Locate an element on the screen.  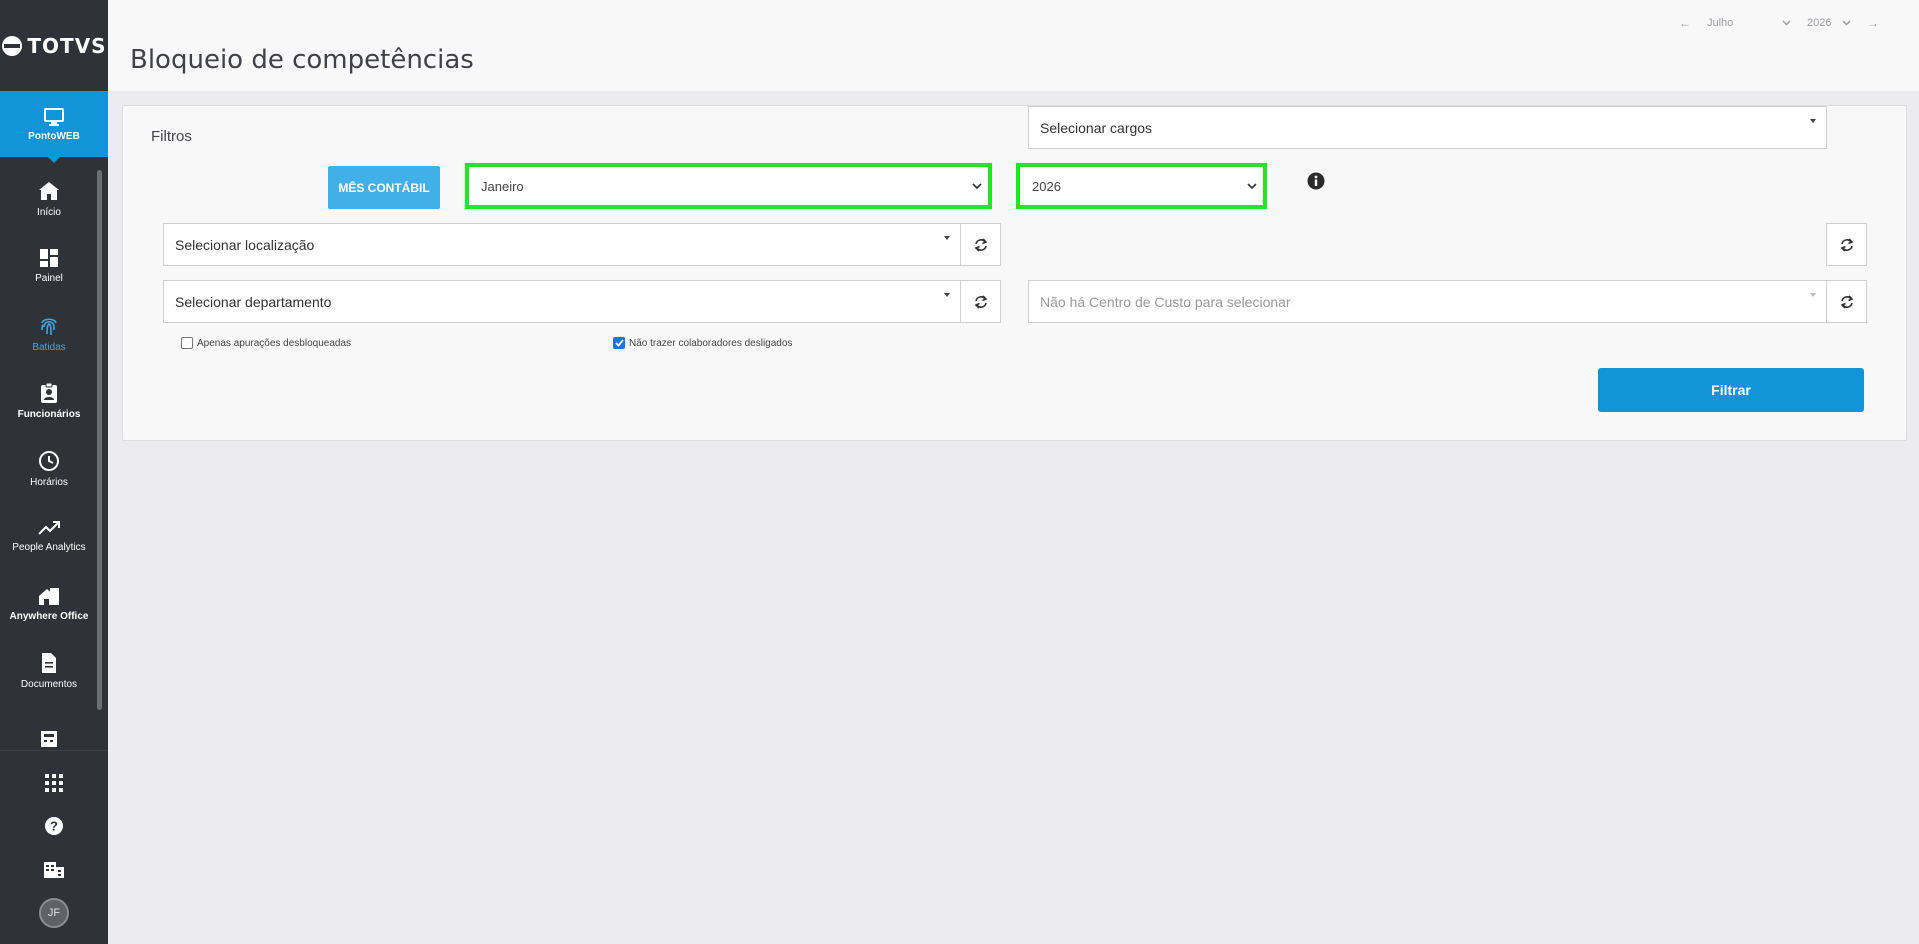
monitor-icon is located at coordinates (54, 116).